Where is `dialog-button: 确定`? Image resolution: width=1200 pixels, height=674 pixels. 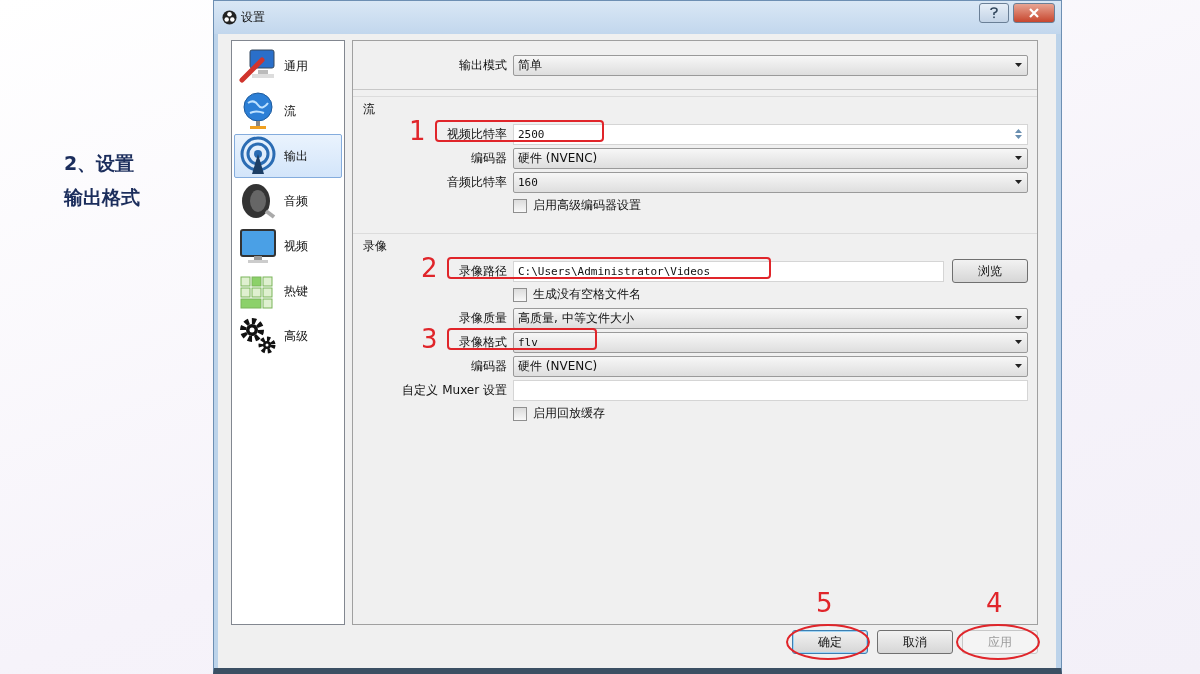 dialog-button: 确定 is located at coordinates (830, 642).